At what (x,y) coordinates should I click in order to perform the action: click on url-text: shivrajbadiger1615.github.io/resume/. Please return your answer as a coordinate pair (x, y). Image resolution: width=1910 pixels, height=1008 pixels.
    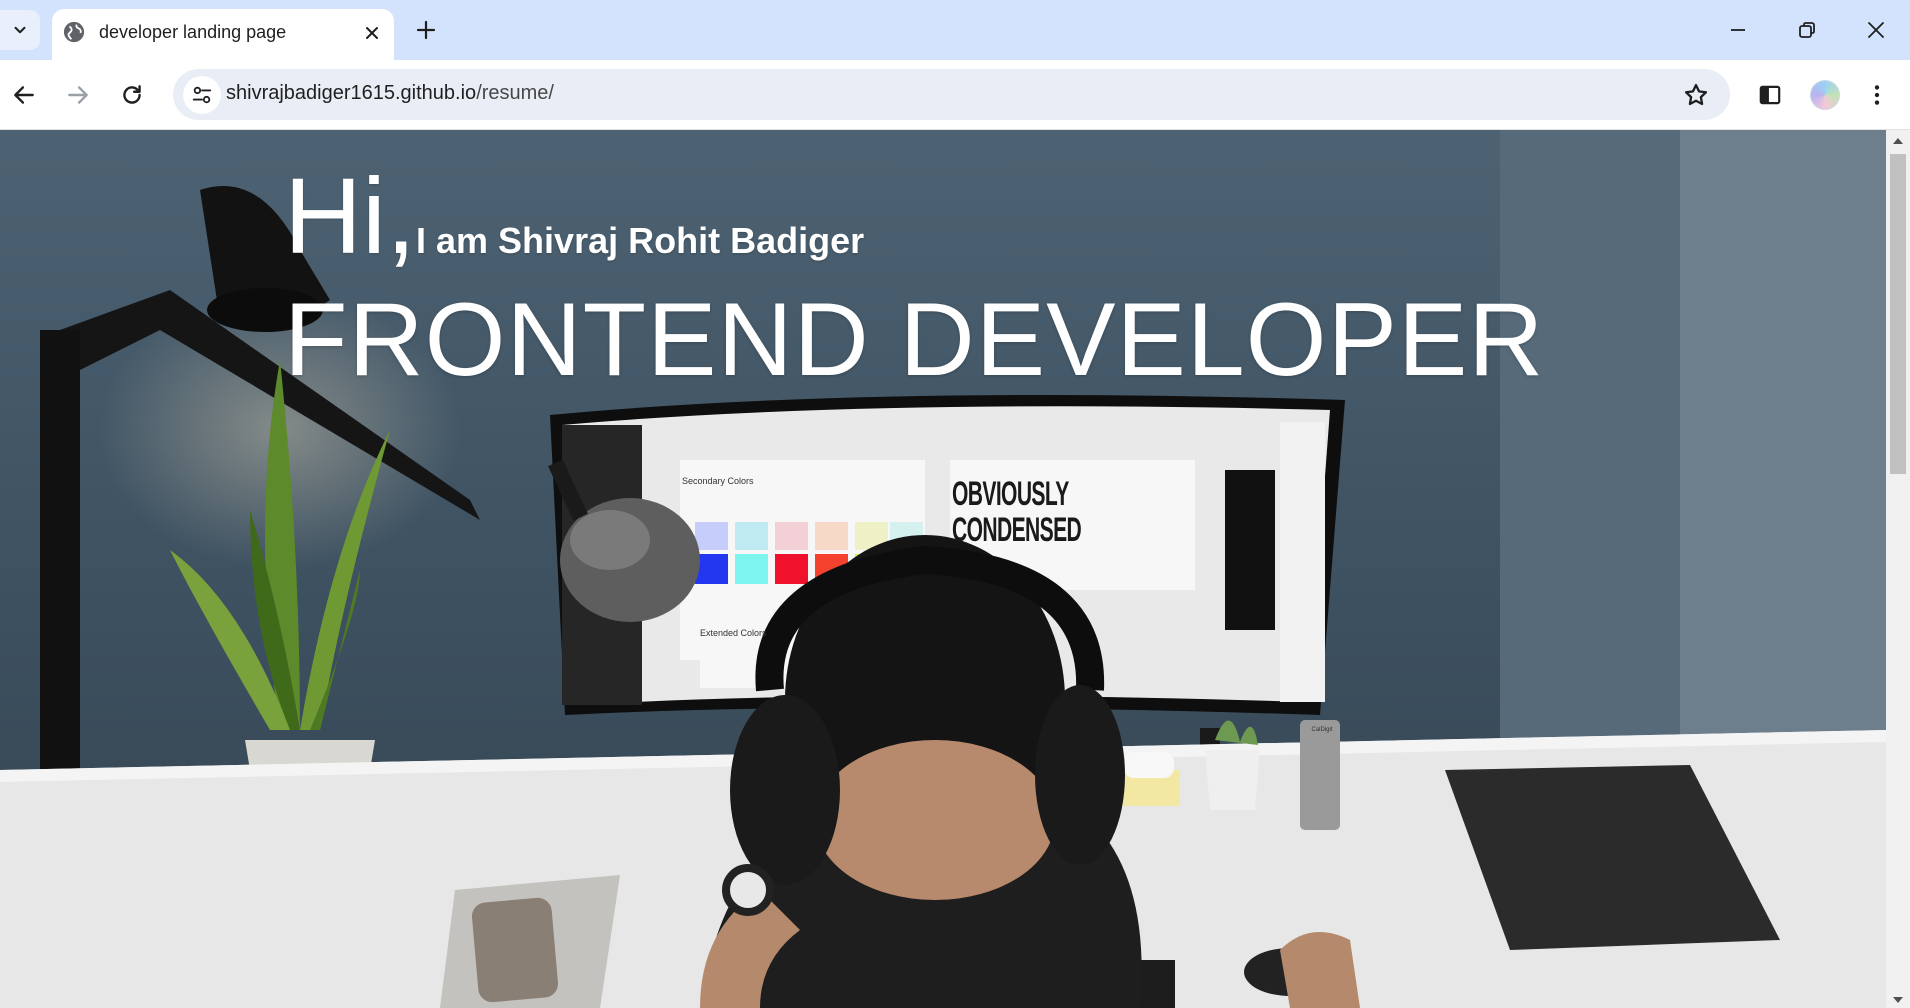
    Looking at the image, I should click on (390, 93).